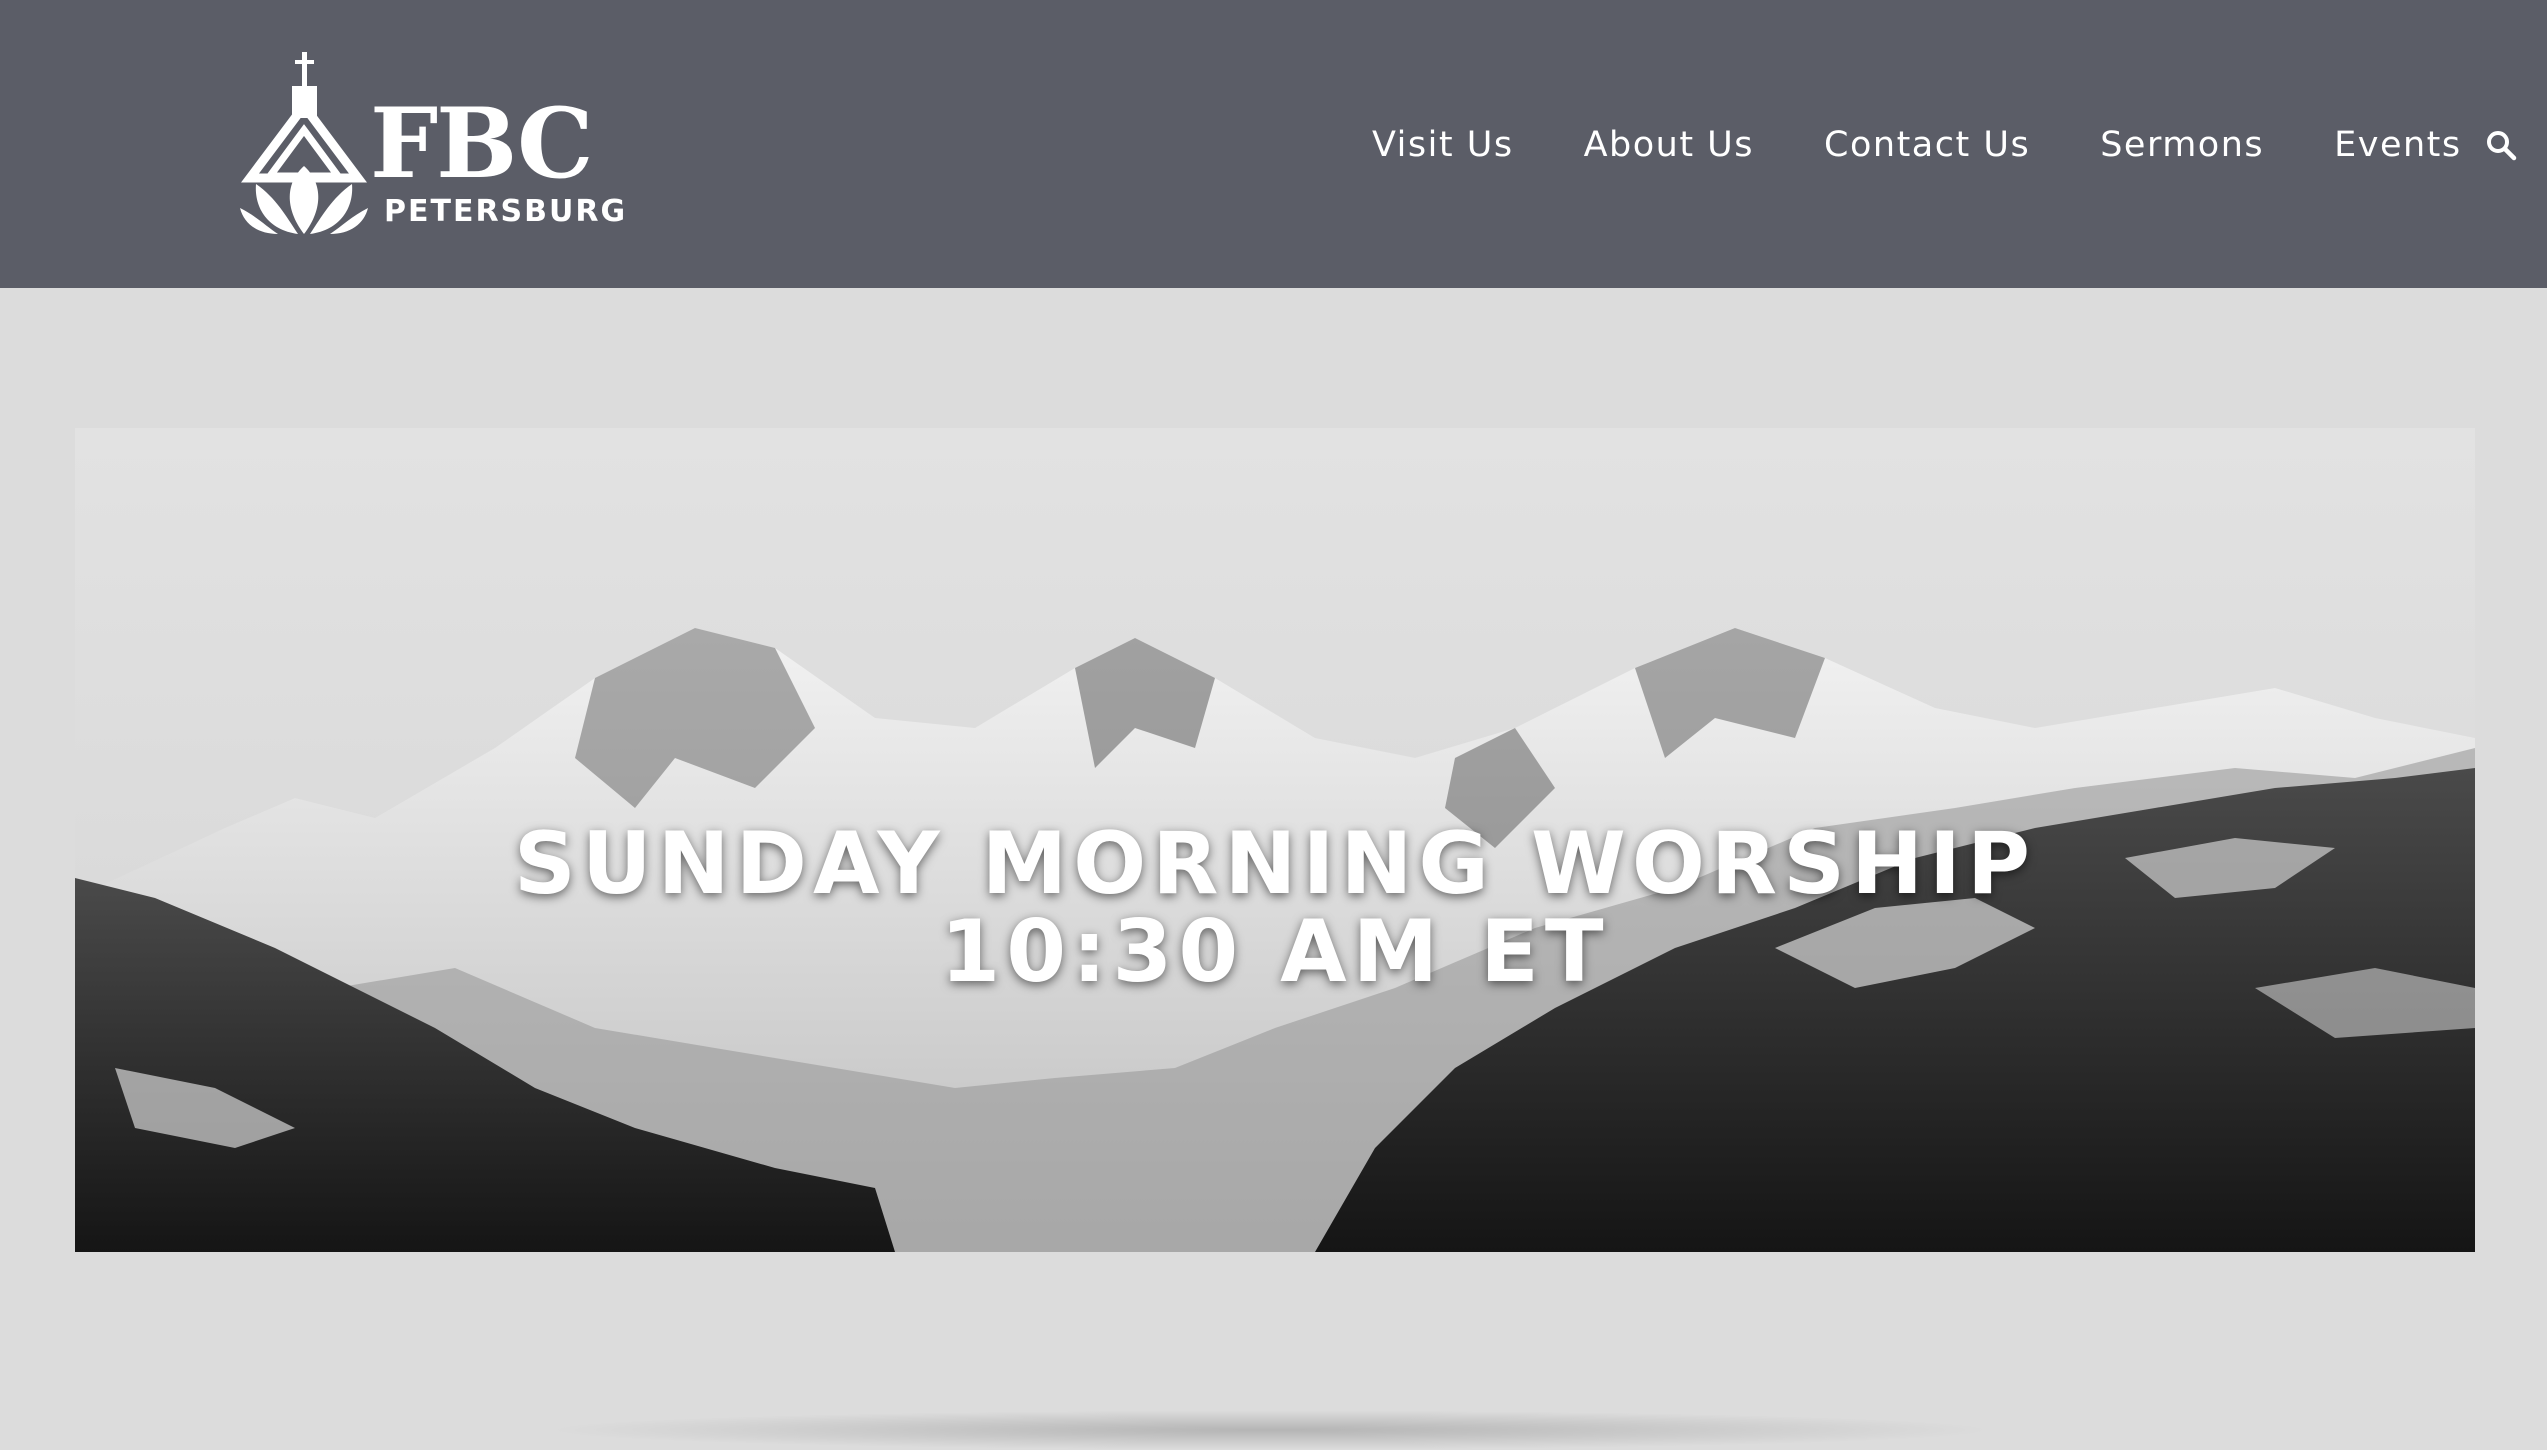 This screenshot has height=1450, width=2547. I want to click on nav-contact-us: Contact Us, so click(1927, 145).